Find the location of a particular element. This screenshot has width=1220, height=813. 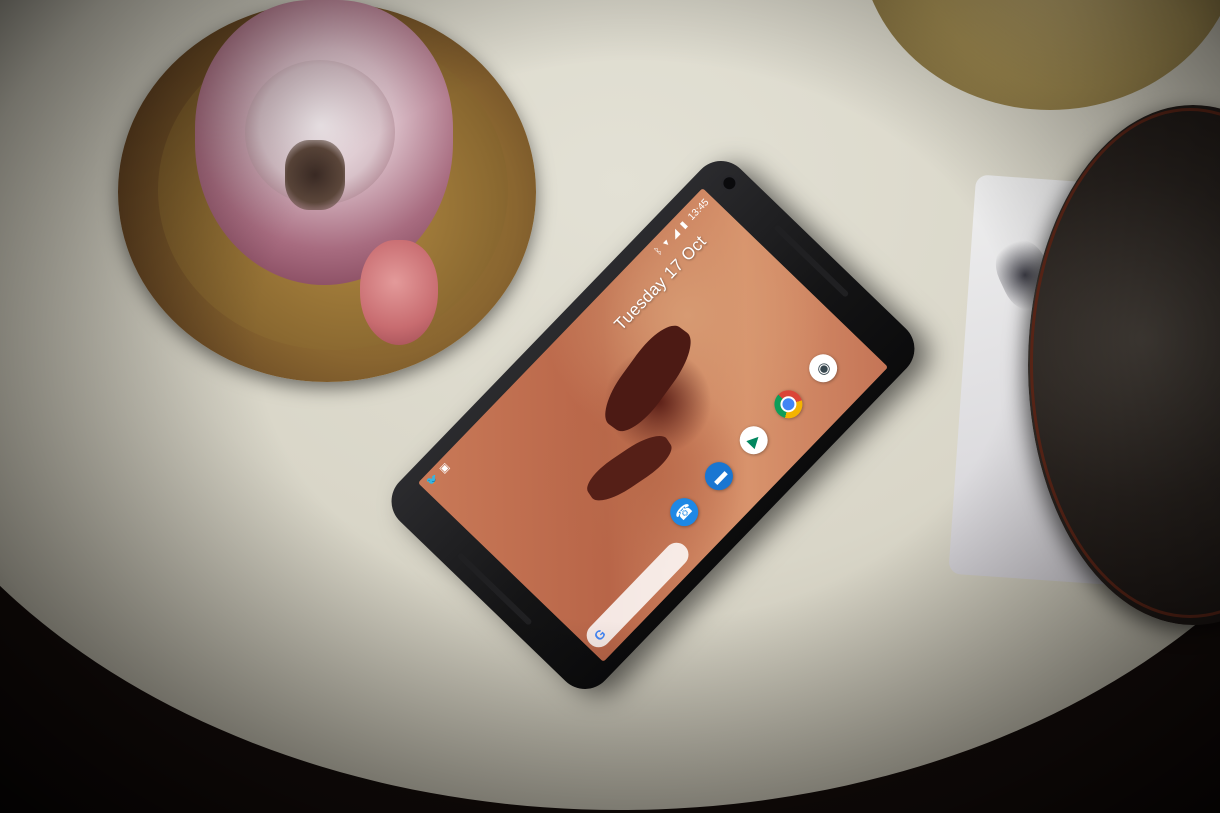

wax-drip is located at coordinates (399, 292).